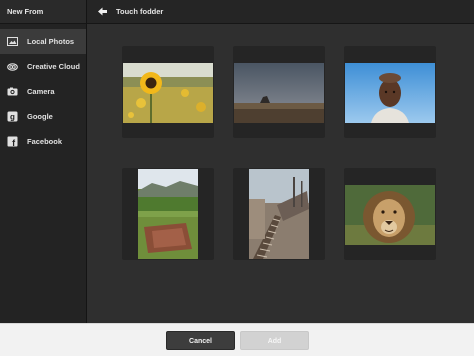 Image resolution: width=474 pixels, height=356 pixels. I want to click on sidebar-item-camera: Camera, so click(43, 91).